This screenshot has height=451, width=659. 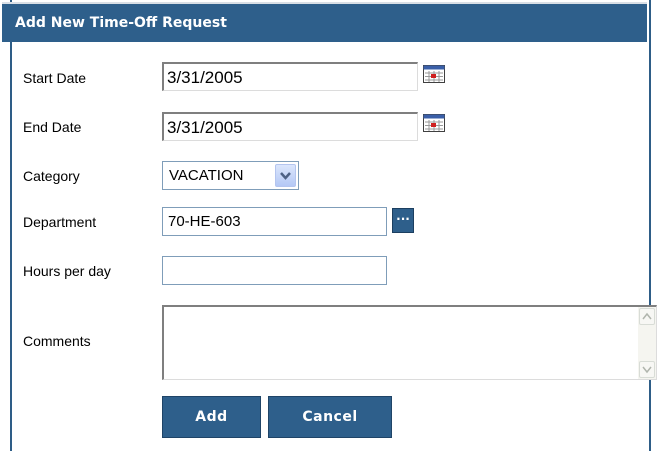 I want to click on department-label: Department, so click(x=60, y=222).